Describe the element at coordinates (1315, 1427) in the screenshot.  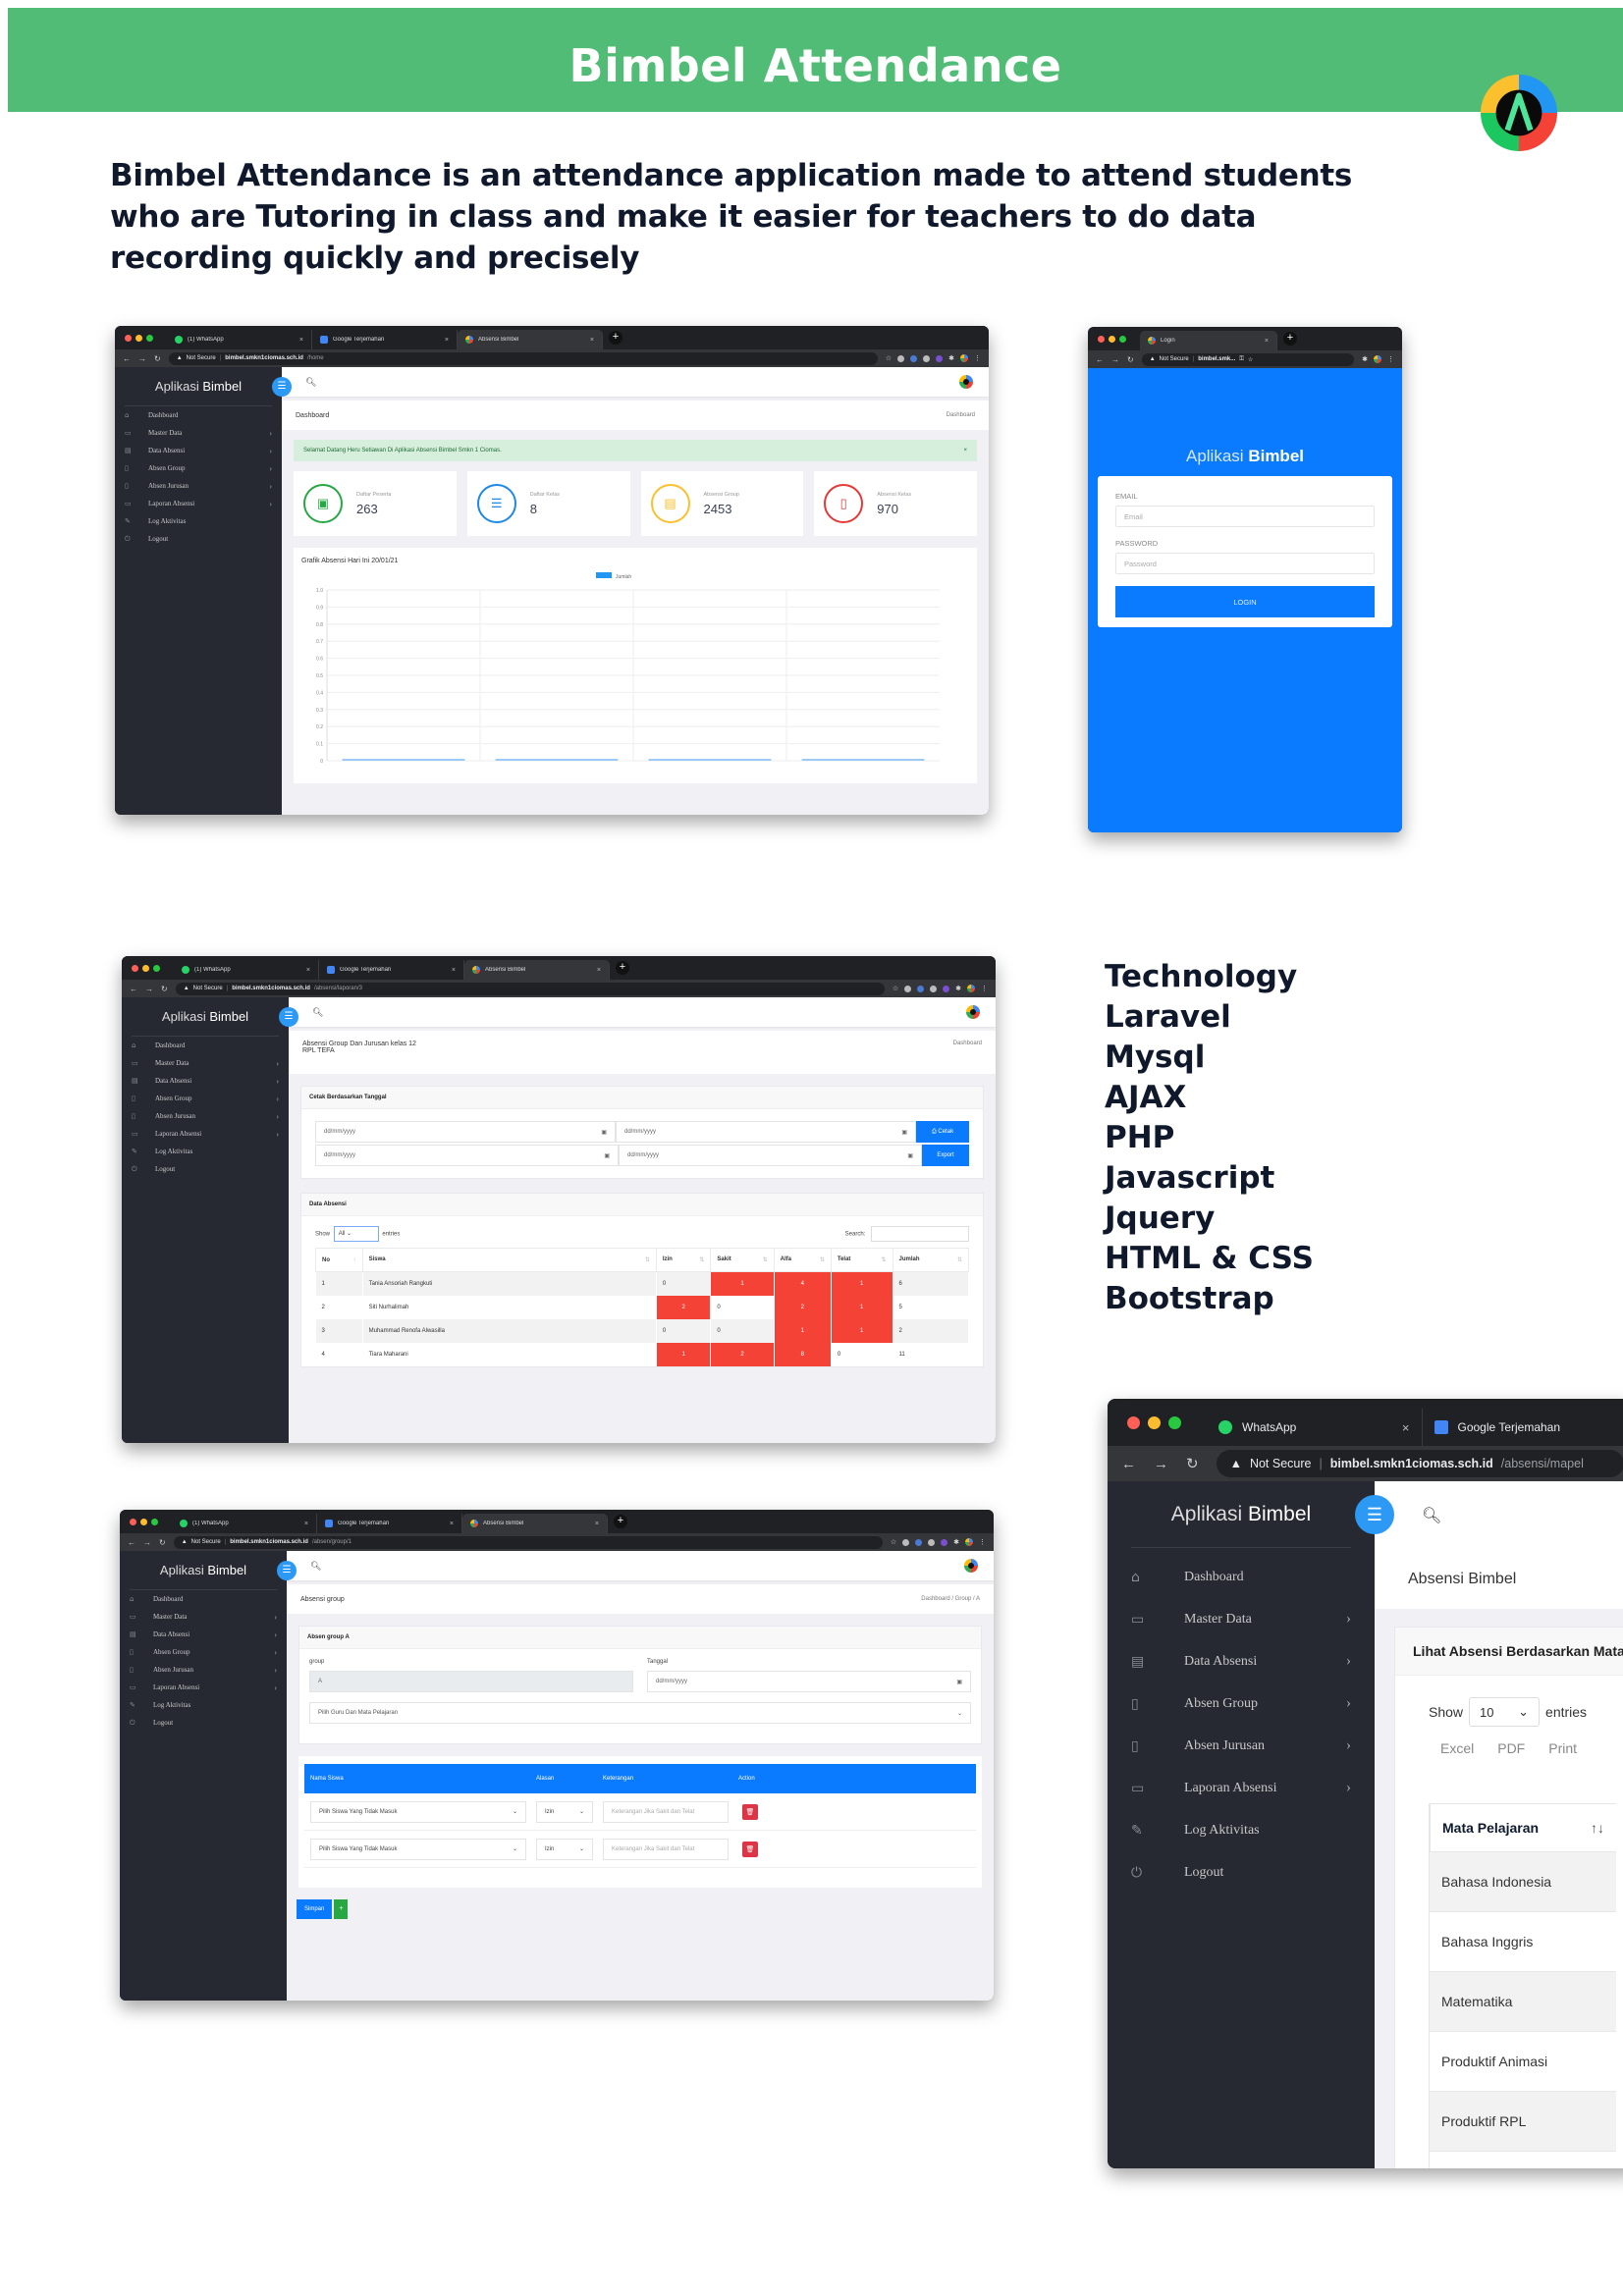
I see `browser-tab-whatsapp: WhatsApp ×` at that location.